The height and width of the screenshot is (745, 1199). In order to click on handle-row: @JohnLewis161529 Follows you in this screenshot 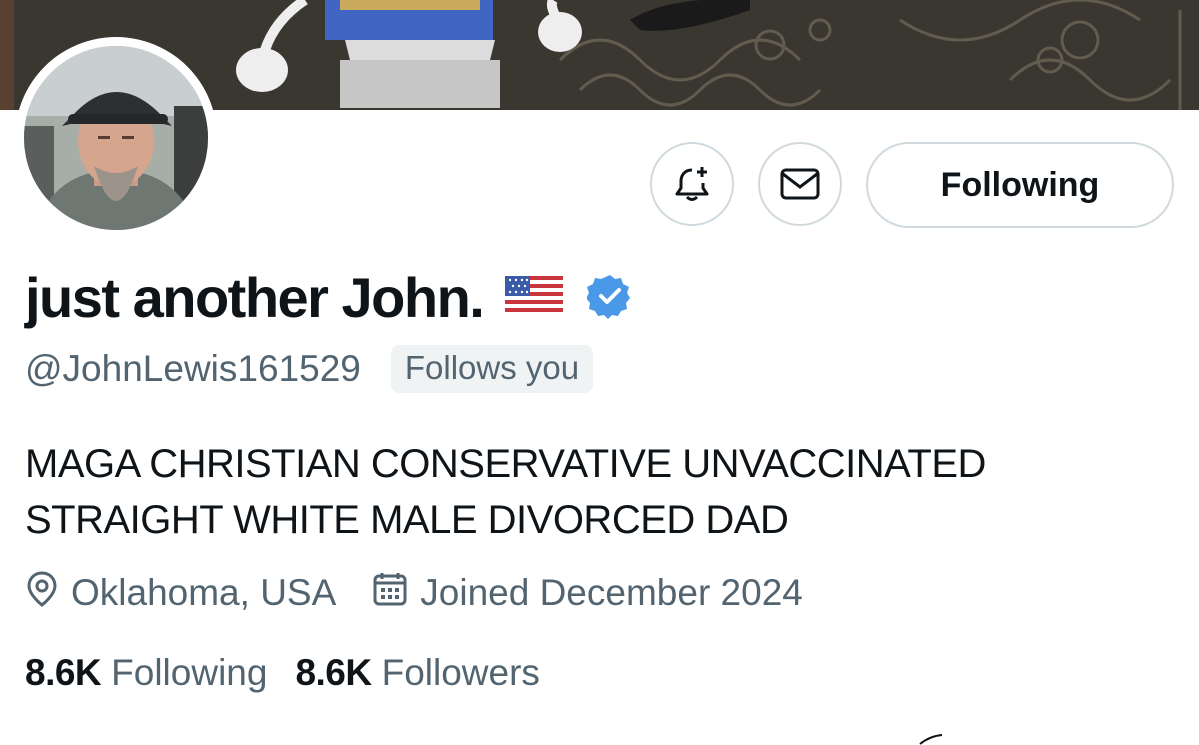, I will do `click(309, 369)`.